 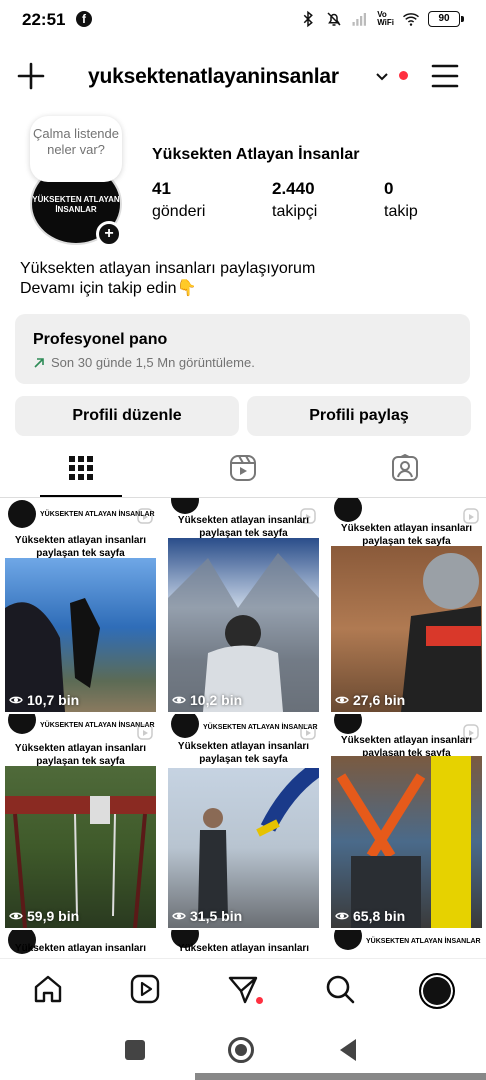 I want to click on facebook-notification-icon: f, so click(x=84, y=19).